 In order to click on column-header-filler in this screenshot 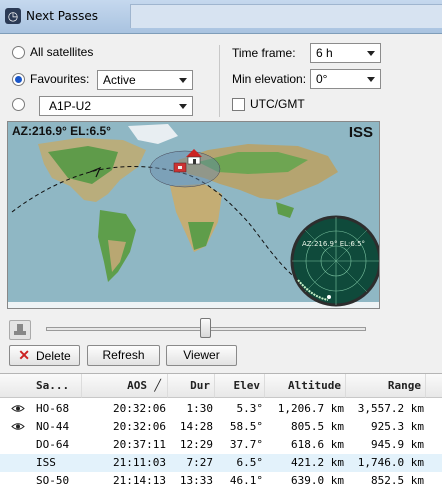, I will do `click(434, 386)`.